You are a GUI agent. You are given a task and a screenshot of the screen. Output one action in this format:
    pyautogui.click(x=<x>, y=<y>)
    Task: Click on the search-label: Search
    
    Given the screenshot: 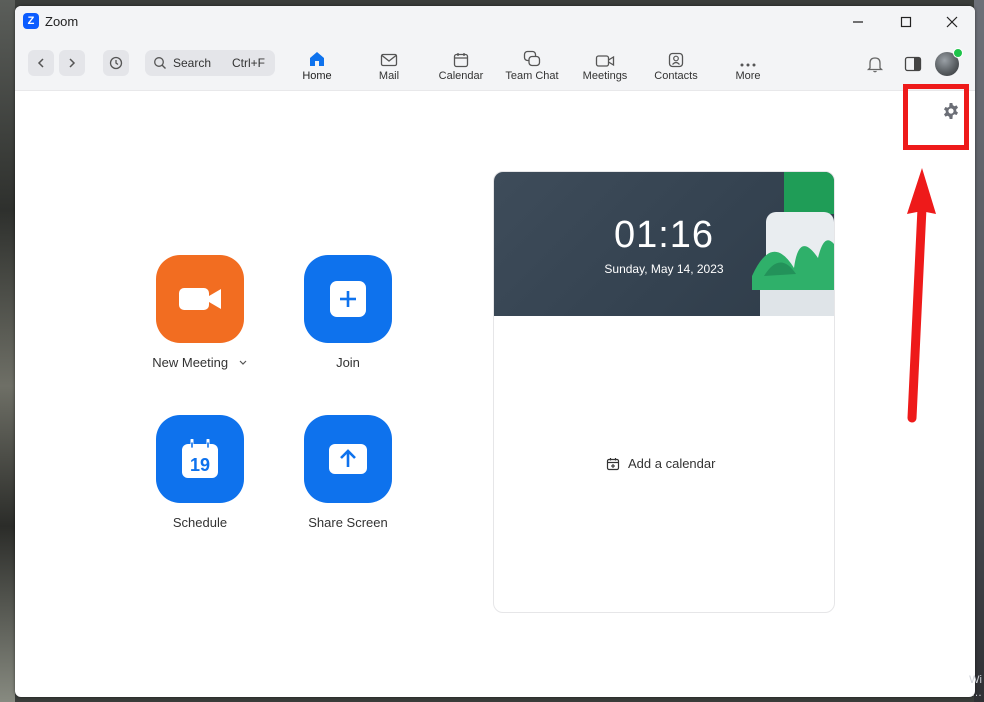 What is the action you would take?
    pyautogui.click(x=192, y=63)
    